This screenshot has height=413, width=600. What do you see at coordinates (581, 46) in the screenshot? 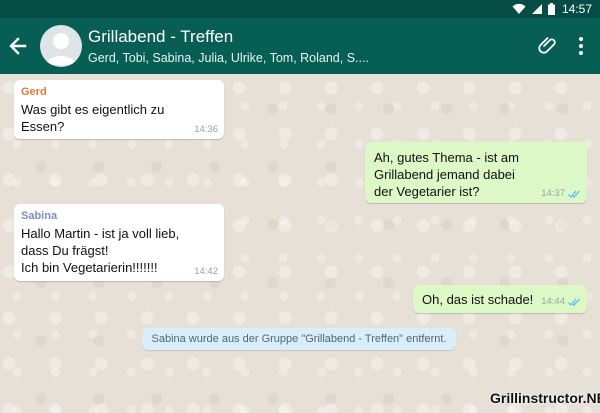
I see `more-vert-icon` at bounding box center [581, 46].